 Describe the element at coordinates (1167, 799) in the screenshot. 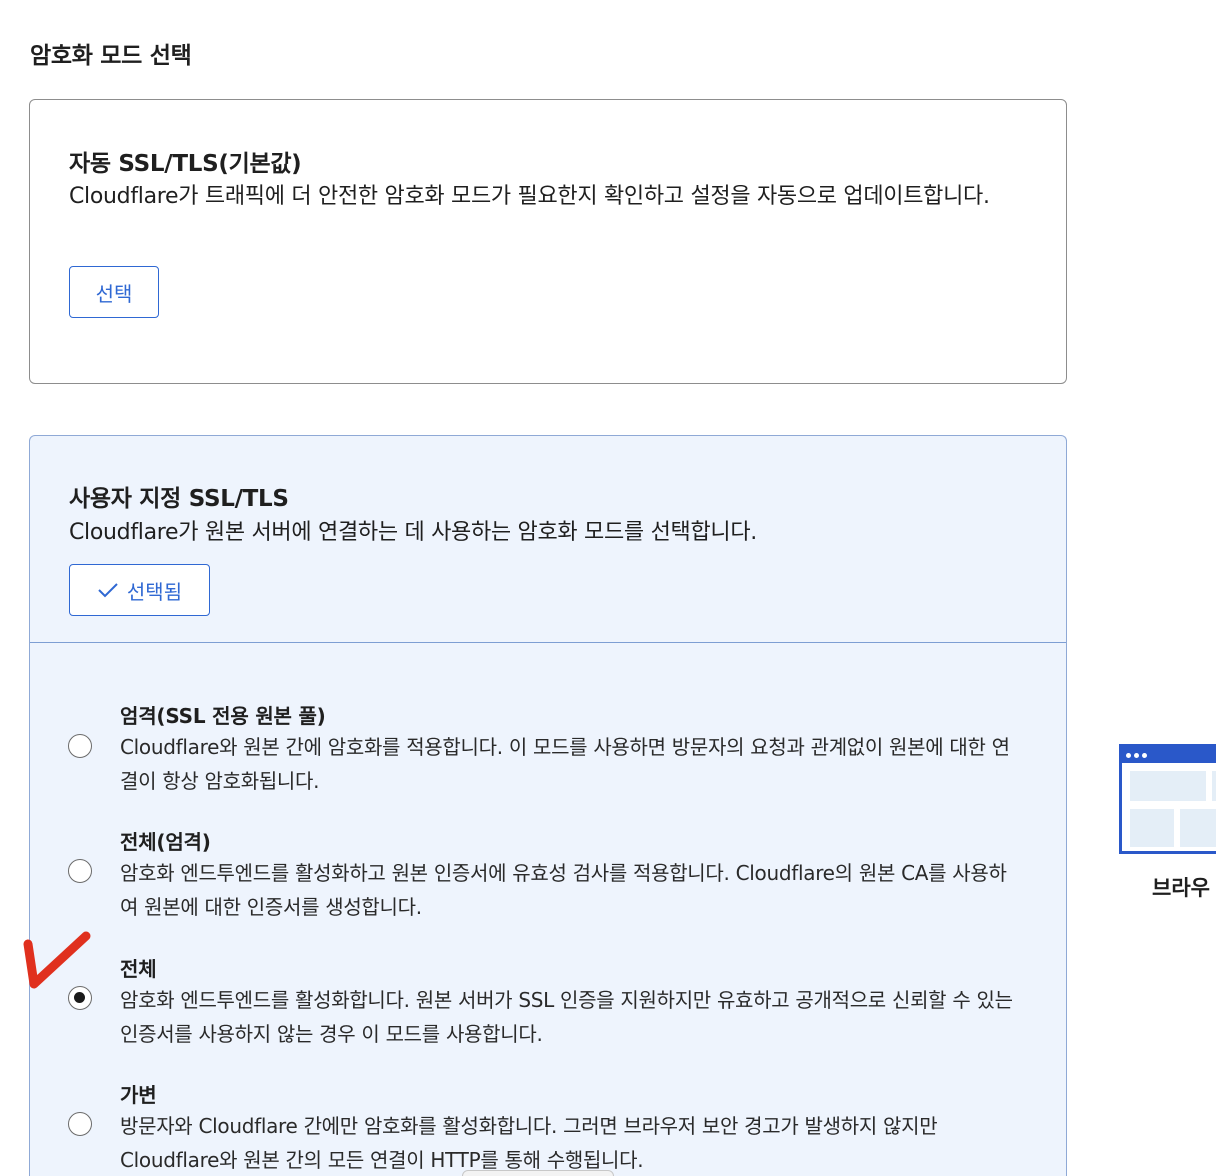

I see `browser-window-icon` at that location.